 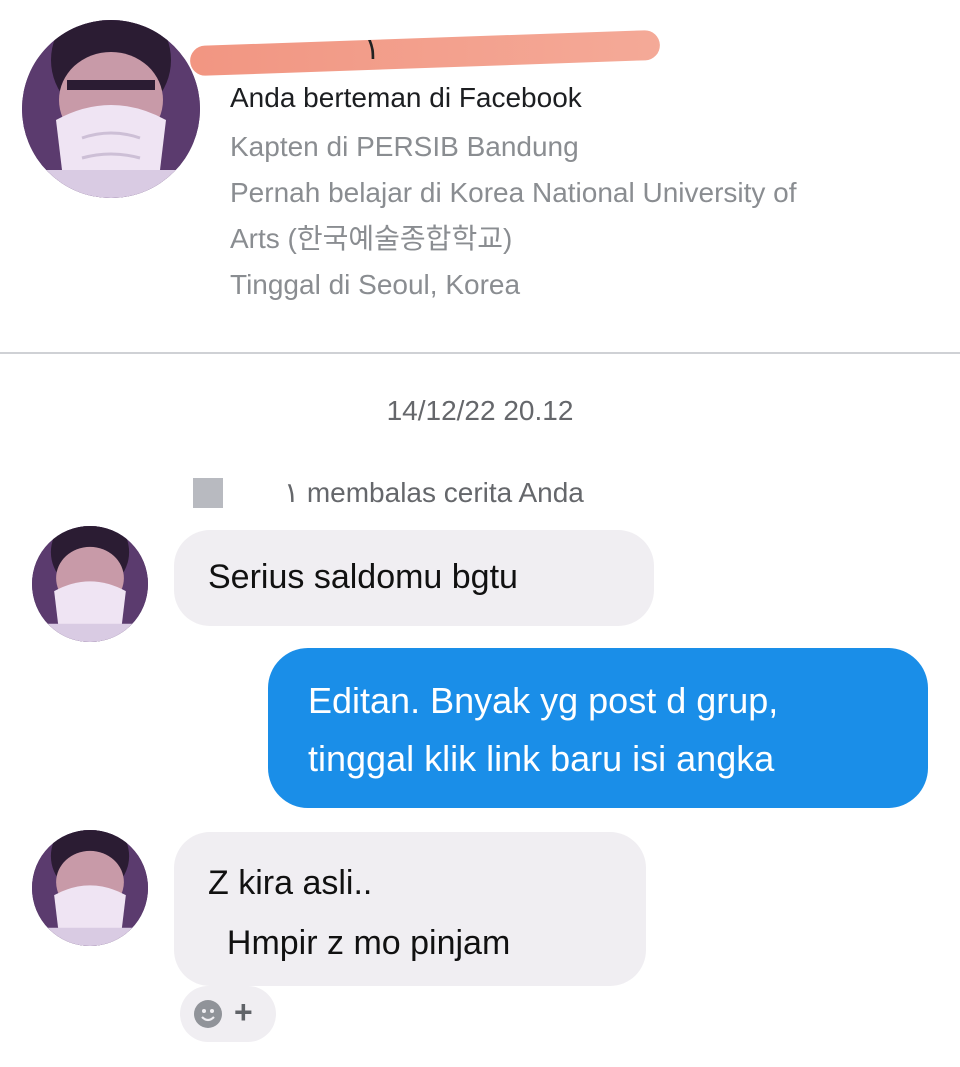 I want to click on plus-icon: +, so click(x=243, y=1012).